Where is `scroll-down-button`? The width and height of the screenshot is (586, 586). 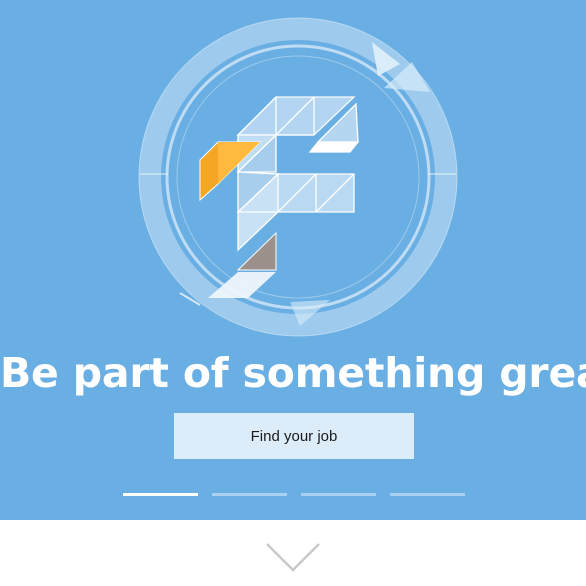 scroll-down-button is located at coordinates (293, 556).